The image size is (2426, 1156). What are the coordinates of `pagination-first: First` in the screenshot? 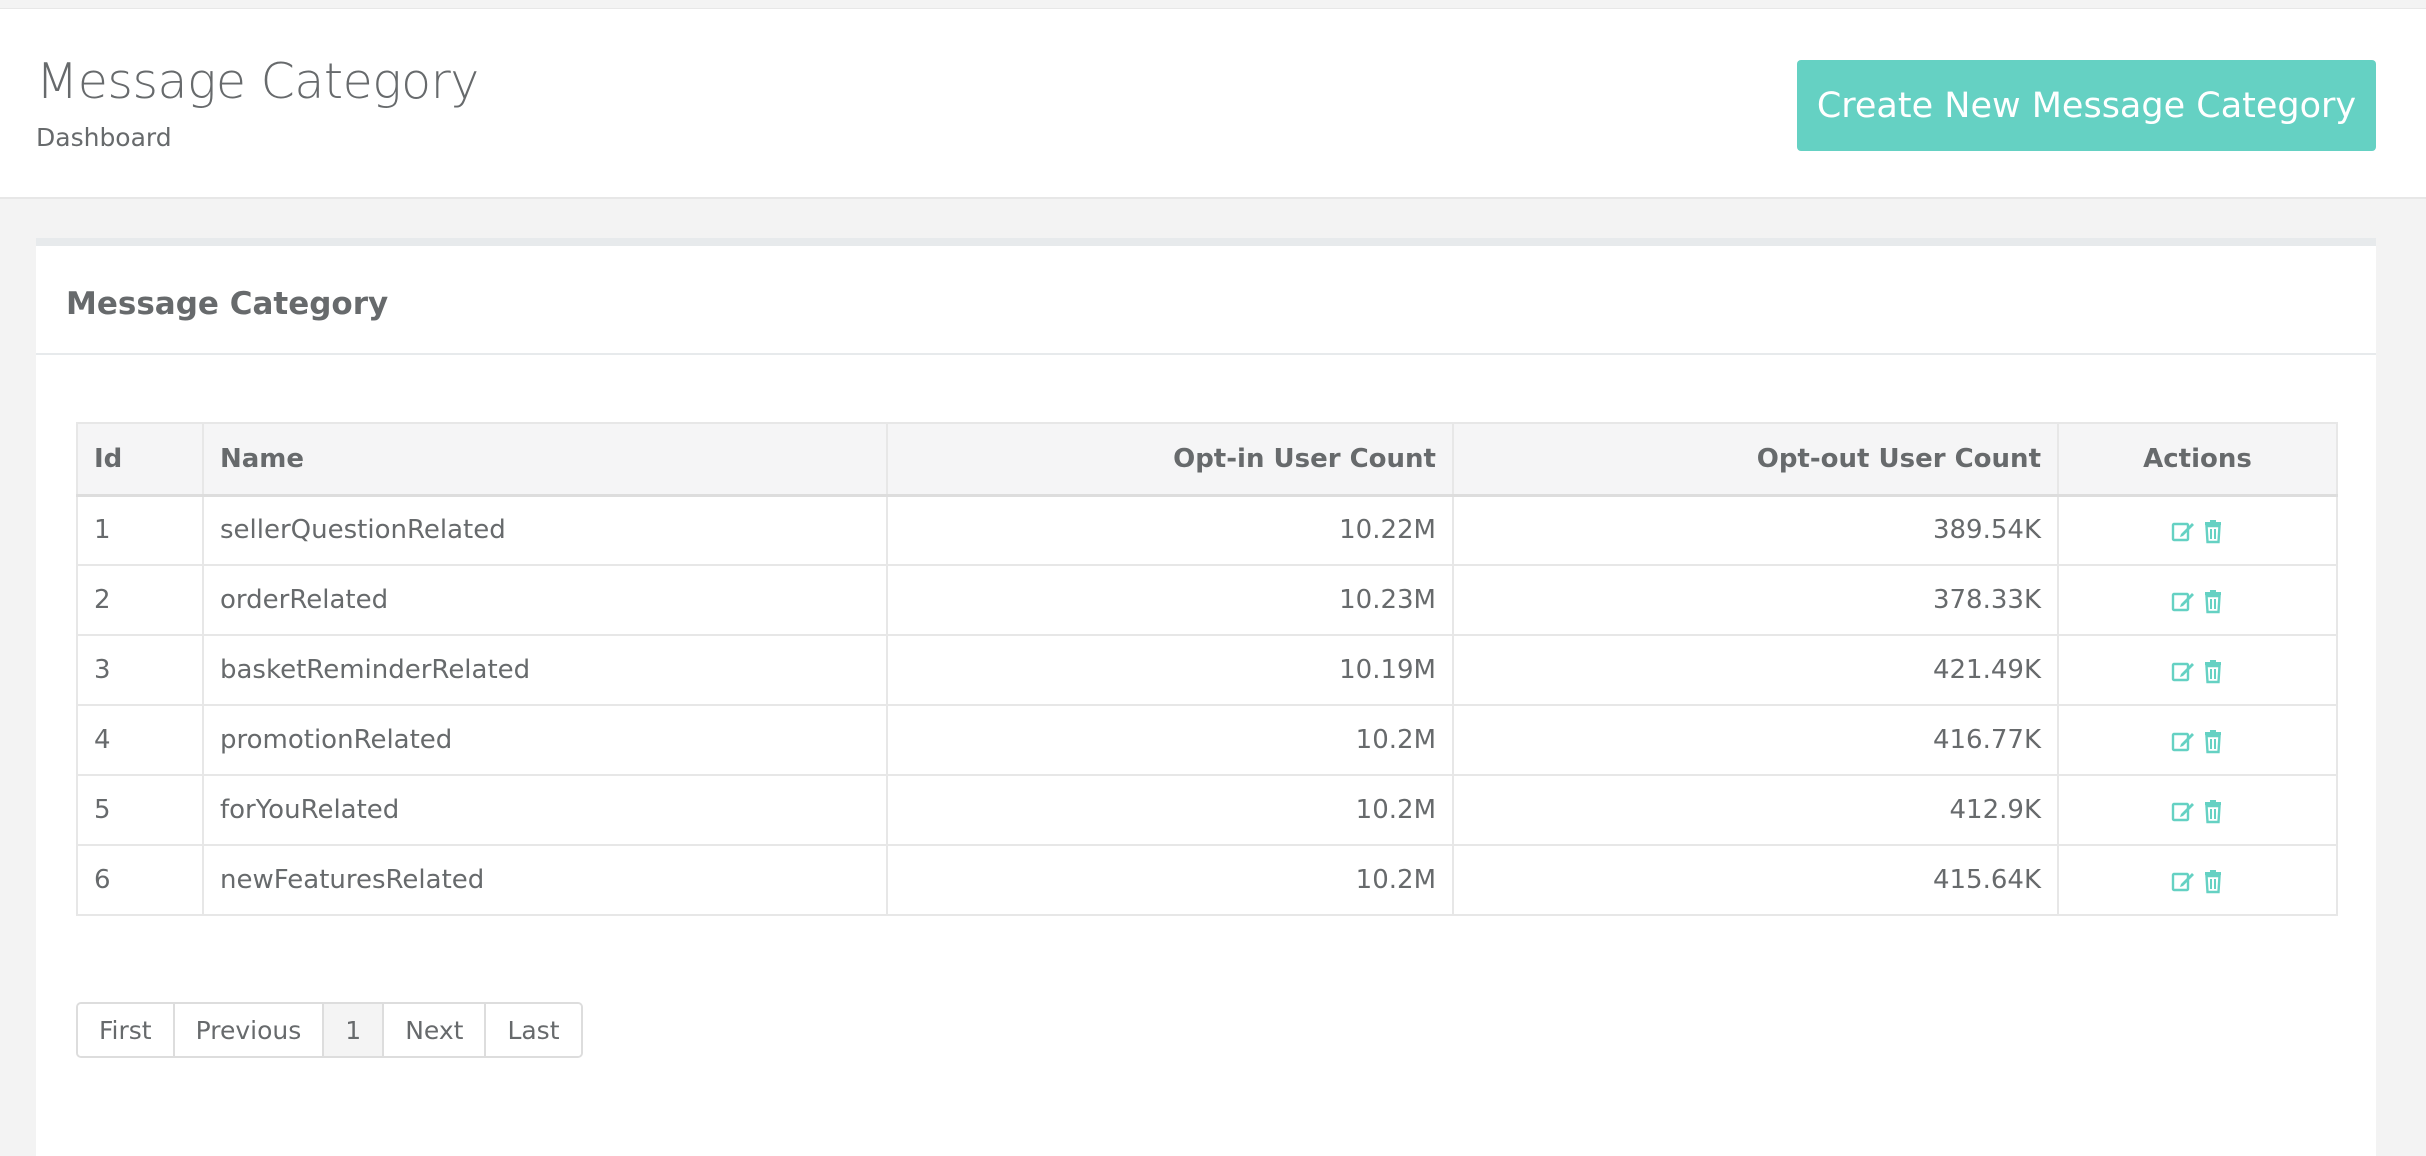 It's located at (126, 1030).